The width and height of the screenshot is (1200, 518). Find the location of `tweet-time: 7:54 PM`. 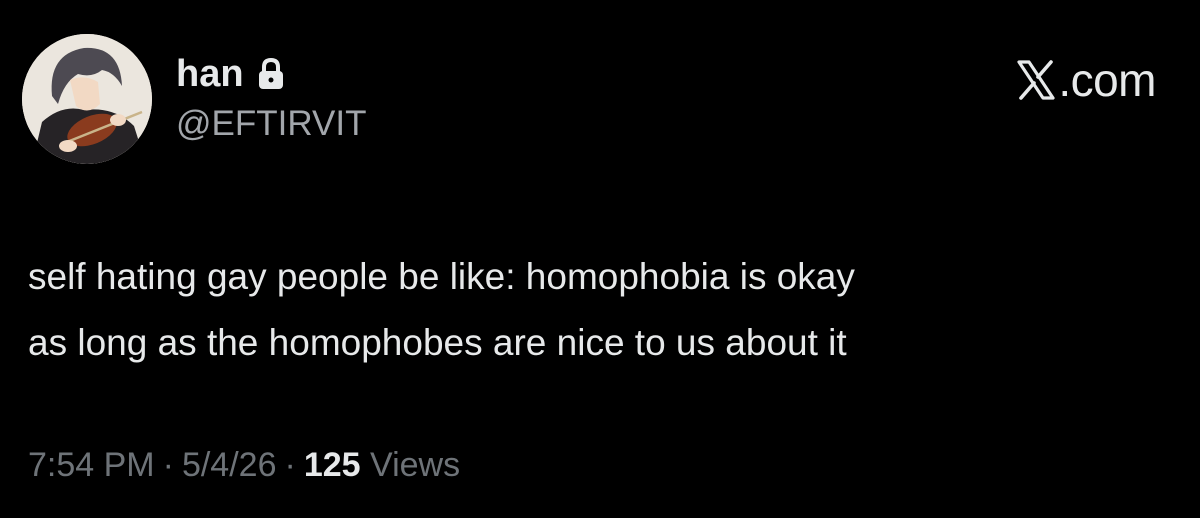

tweet-time: 7:54 PM is located at coordinates (91, 465).